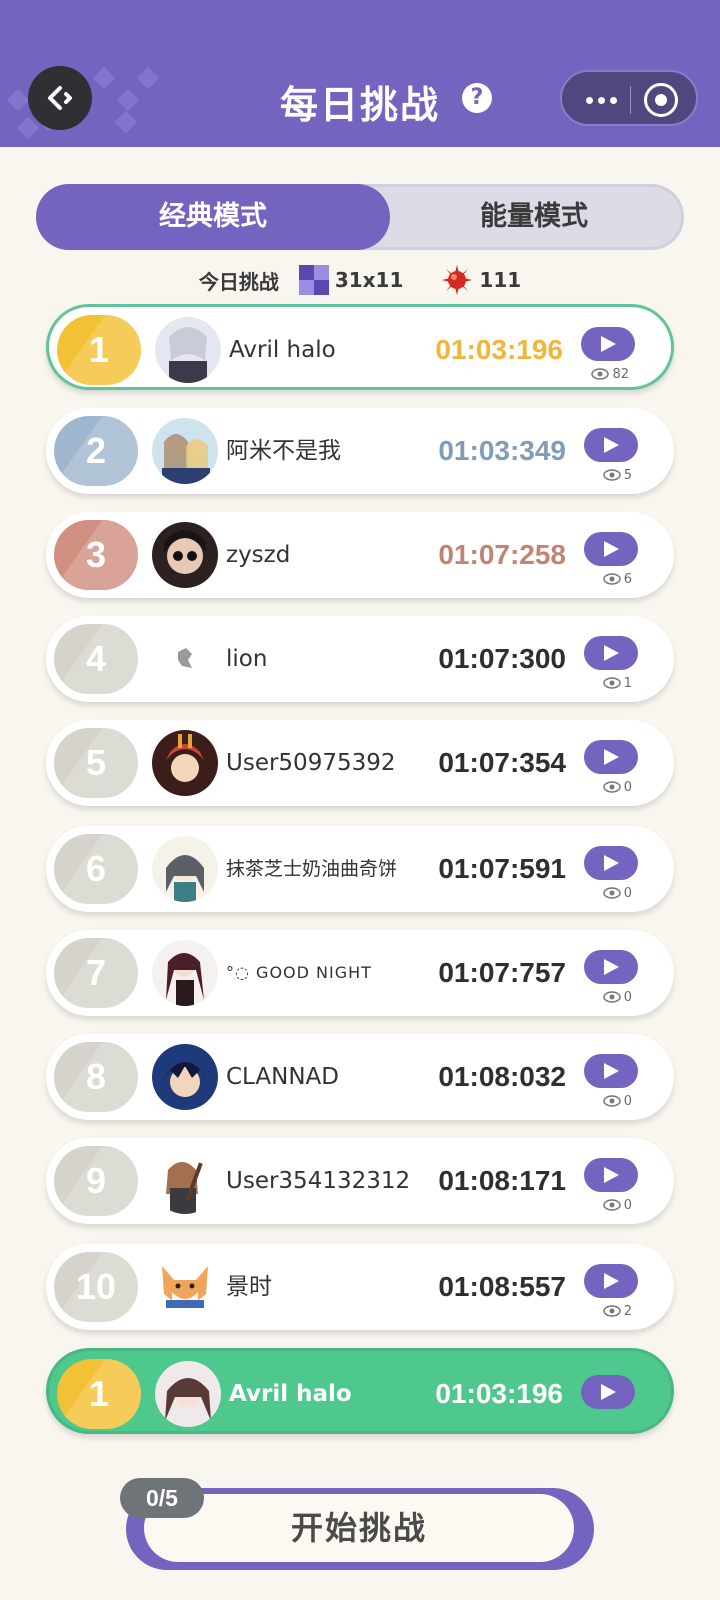  What do you see at coordinates (299, 972) in the screenshot?
I see `player-name: °◌ GOOD NIGHT` at bounding box center [299, 972].